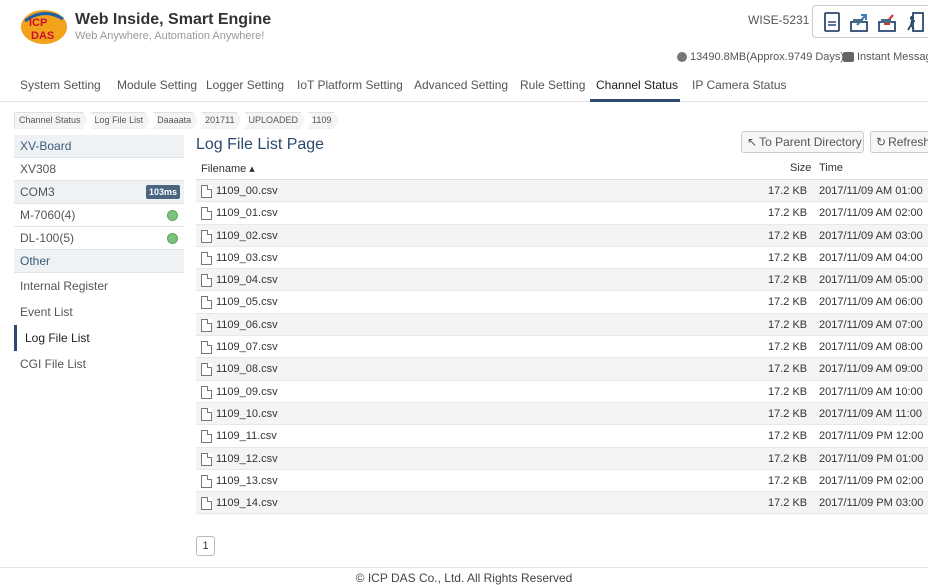 The width and height of the screenshot is (928, 585). I want to click on nav-logger-setting: Logger Setting, so click(245, 85).